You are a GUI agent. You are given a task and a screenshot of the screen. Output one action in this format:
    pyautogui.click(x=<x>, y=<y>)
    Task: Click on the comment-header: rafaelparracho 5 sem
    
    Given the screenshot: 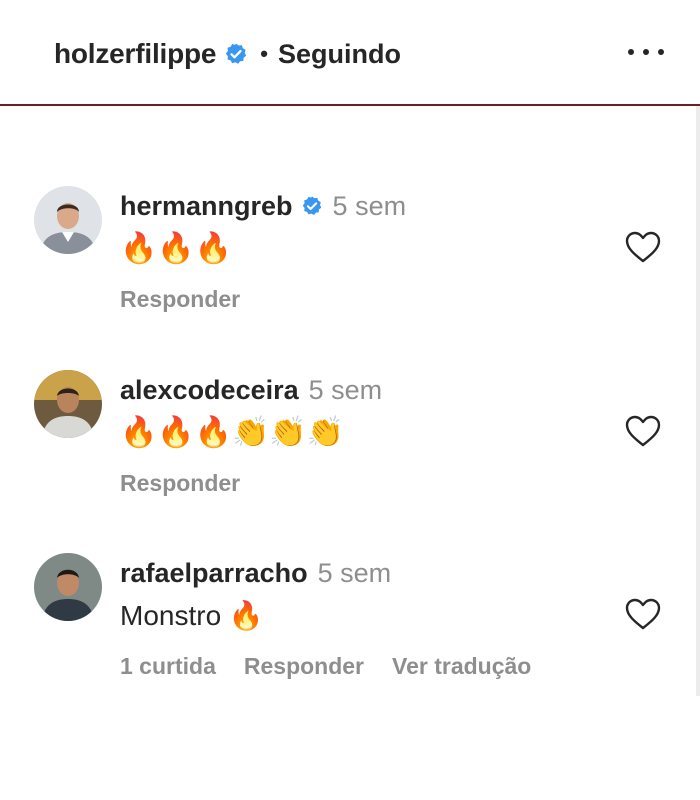 What is the action you would take?
    pyautogui.click(x=360, y=573)
    